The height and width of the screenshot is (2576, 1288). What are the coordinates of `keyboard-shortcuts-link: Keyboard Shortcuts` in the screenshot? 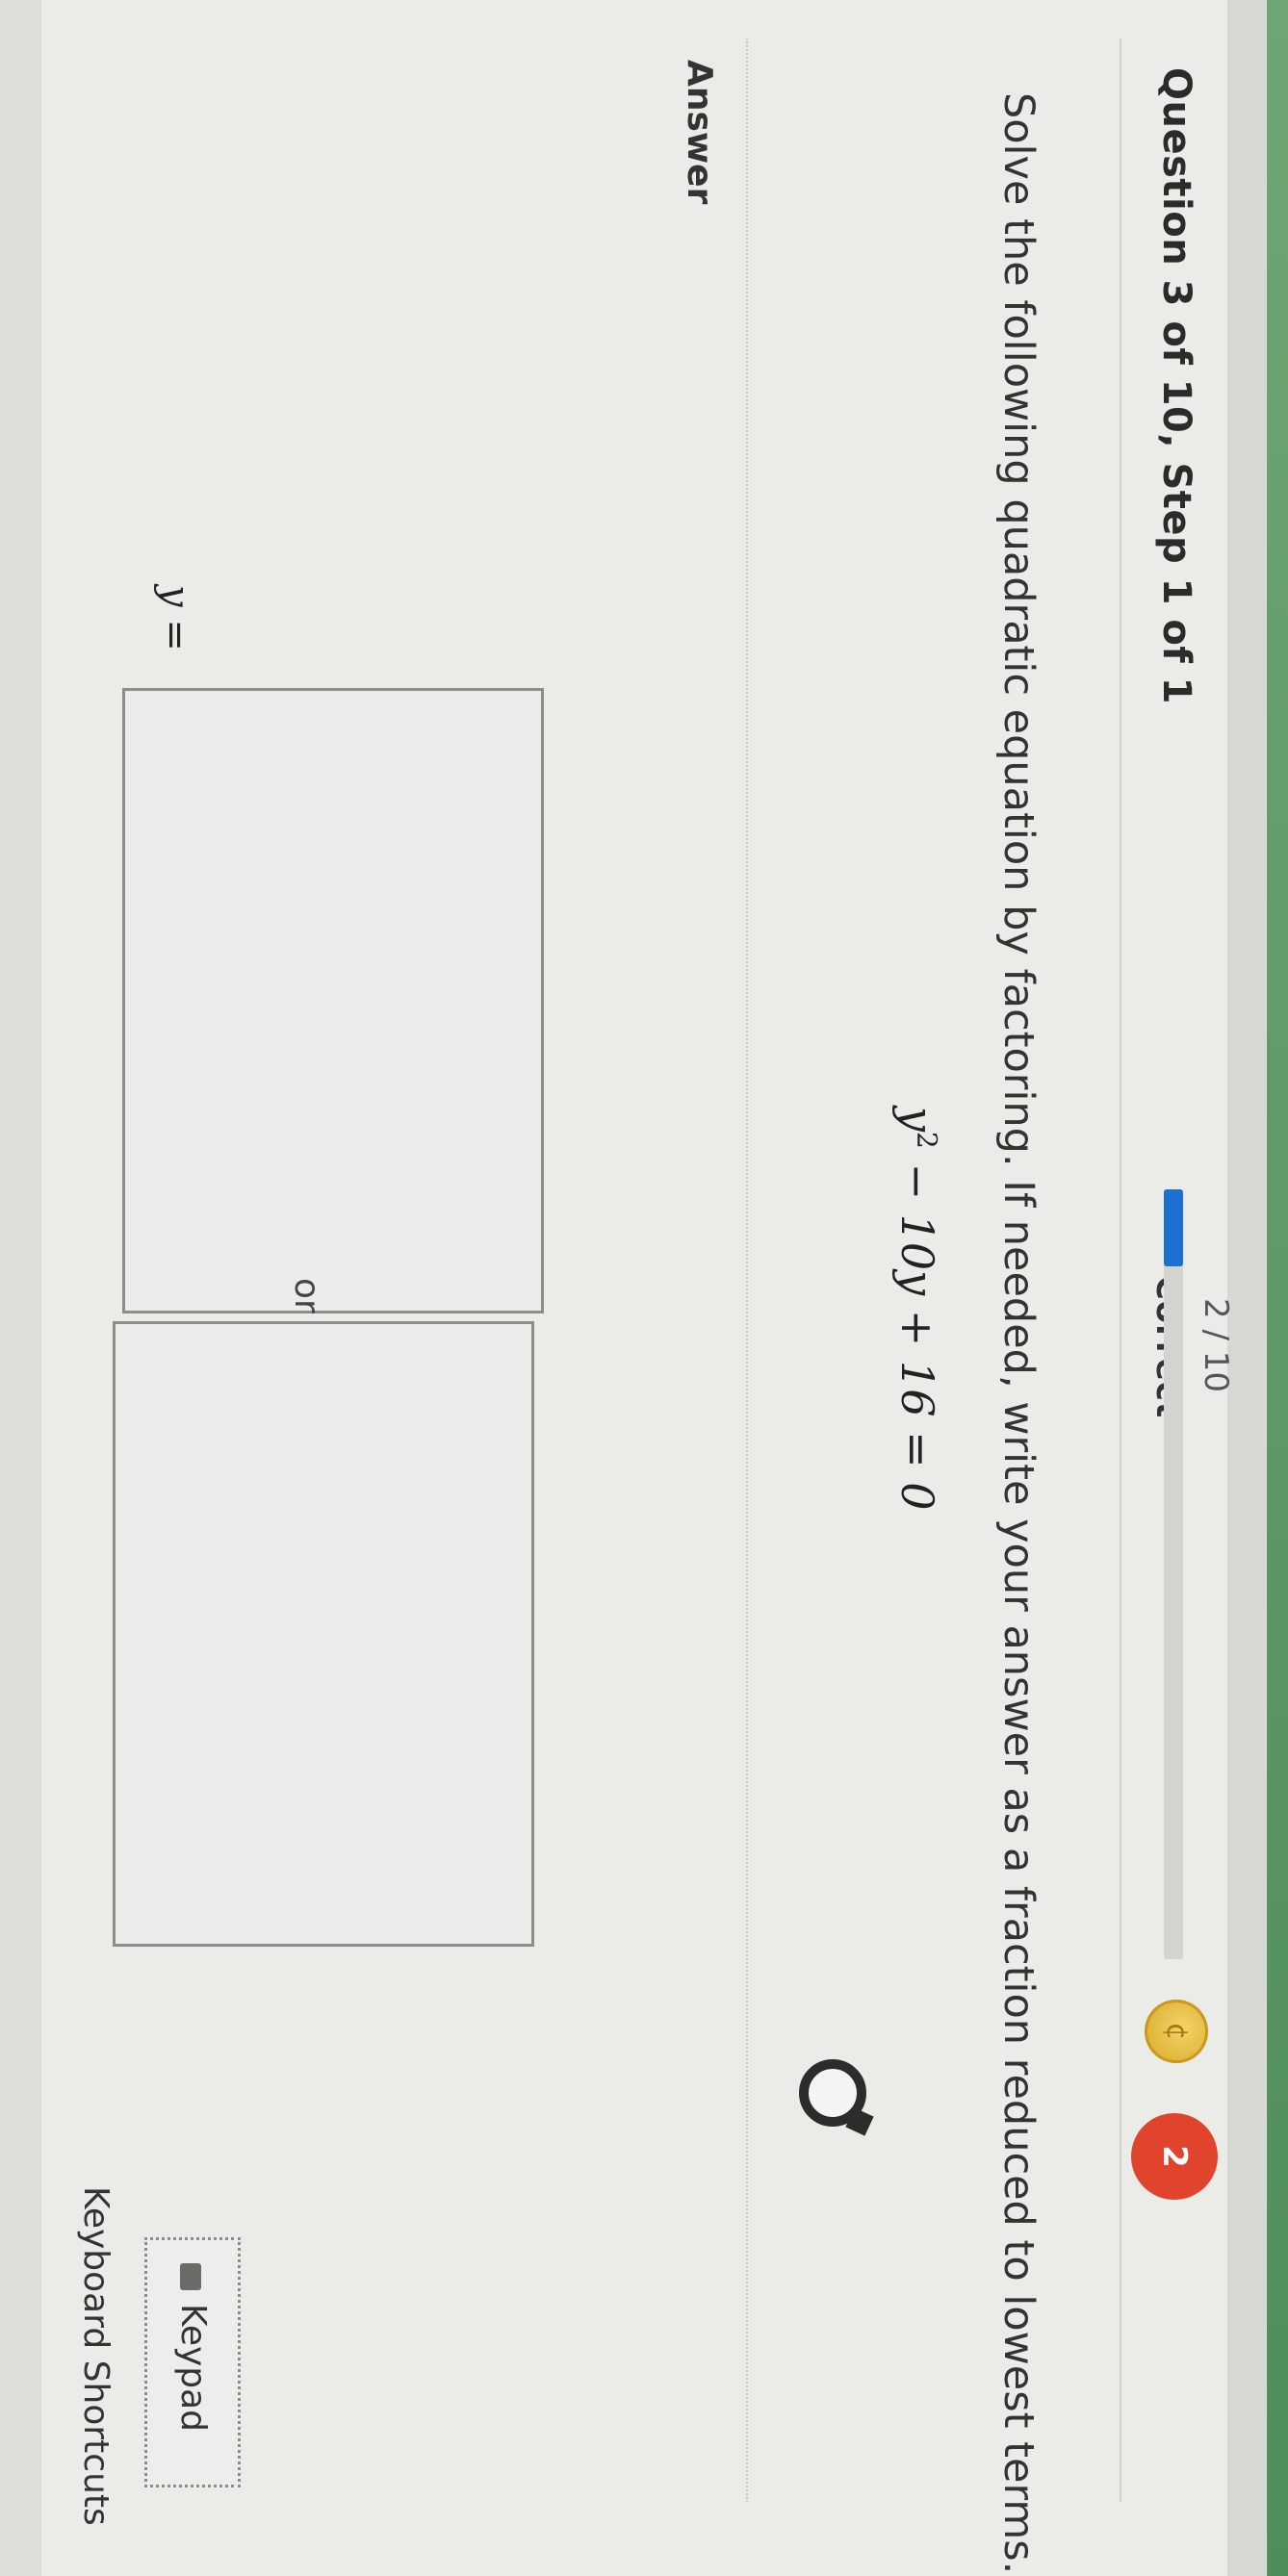 It's located at (96, 2356).